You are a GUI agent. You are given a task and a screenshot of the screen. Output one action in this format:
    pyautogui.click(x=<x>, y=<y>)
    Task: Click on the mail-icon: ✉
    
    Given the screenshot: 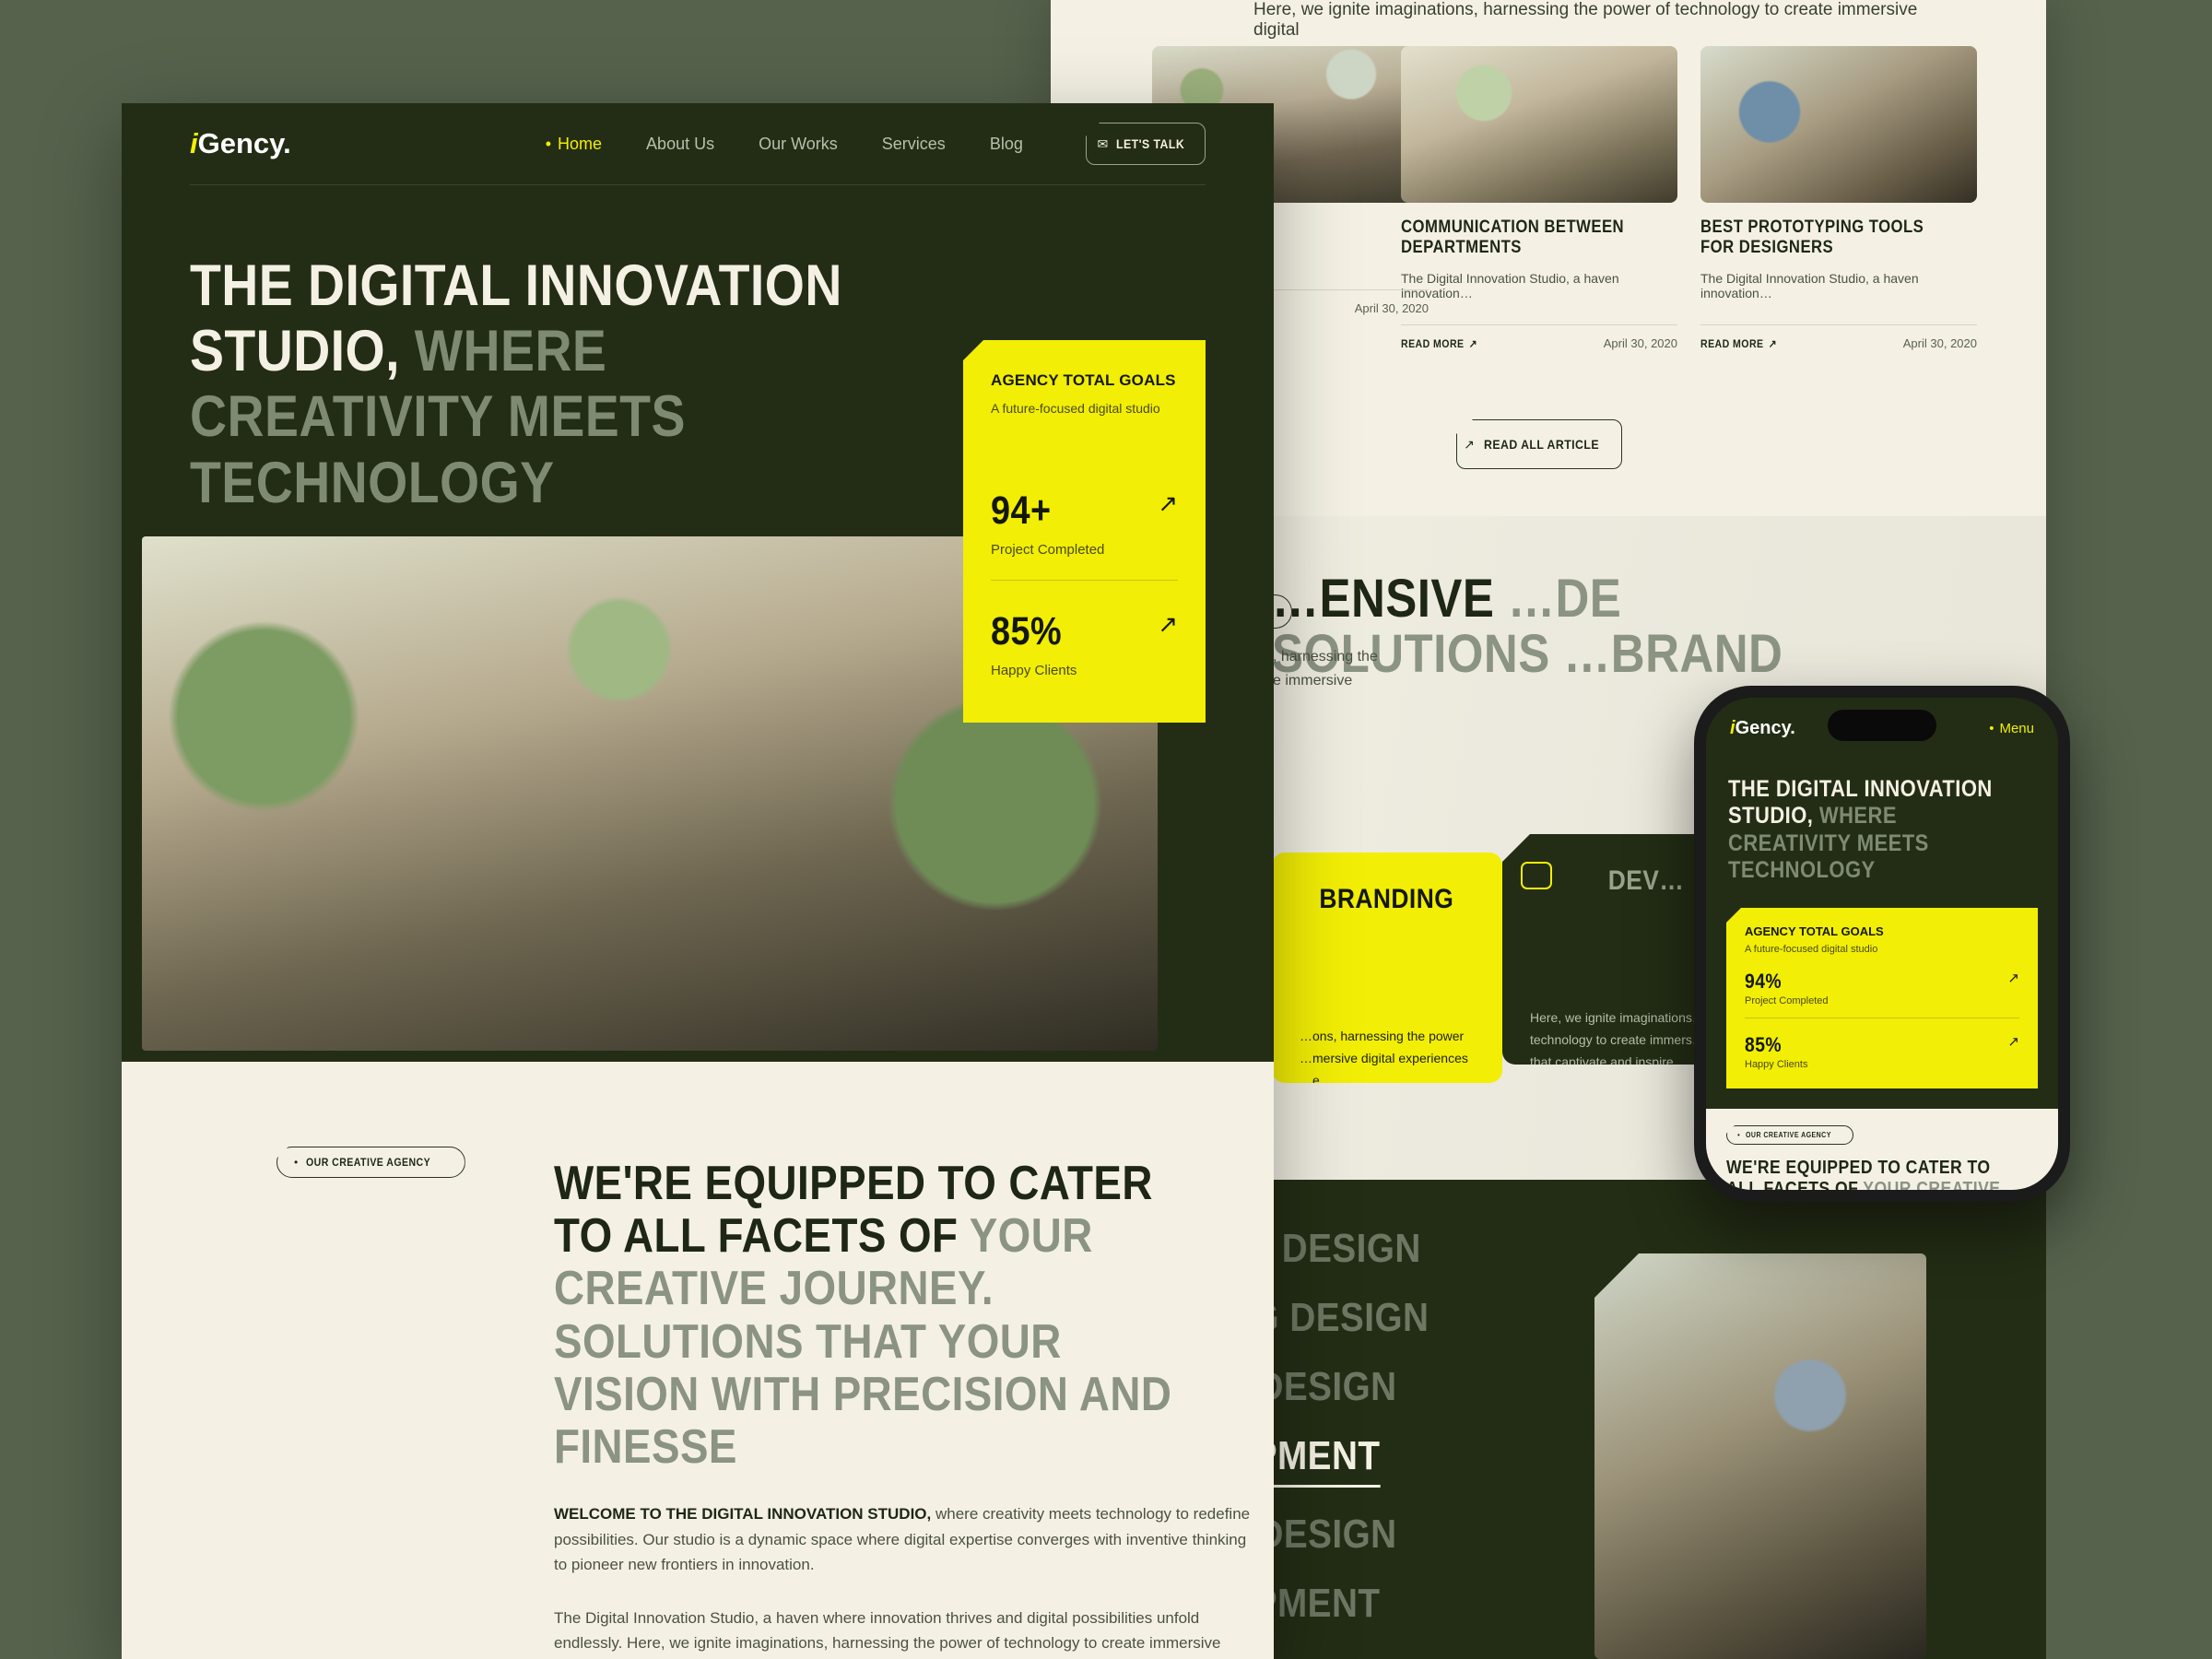 What is the action you would take?
    pyautogui.click(x=1103, y=143)
    